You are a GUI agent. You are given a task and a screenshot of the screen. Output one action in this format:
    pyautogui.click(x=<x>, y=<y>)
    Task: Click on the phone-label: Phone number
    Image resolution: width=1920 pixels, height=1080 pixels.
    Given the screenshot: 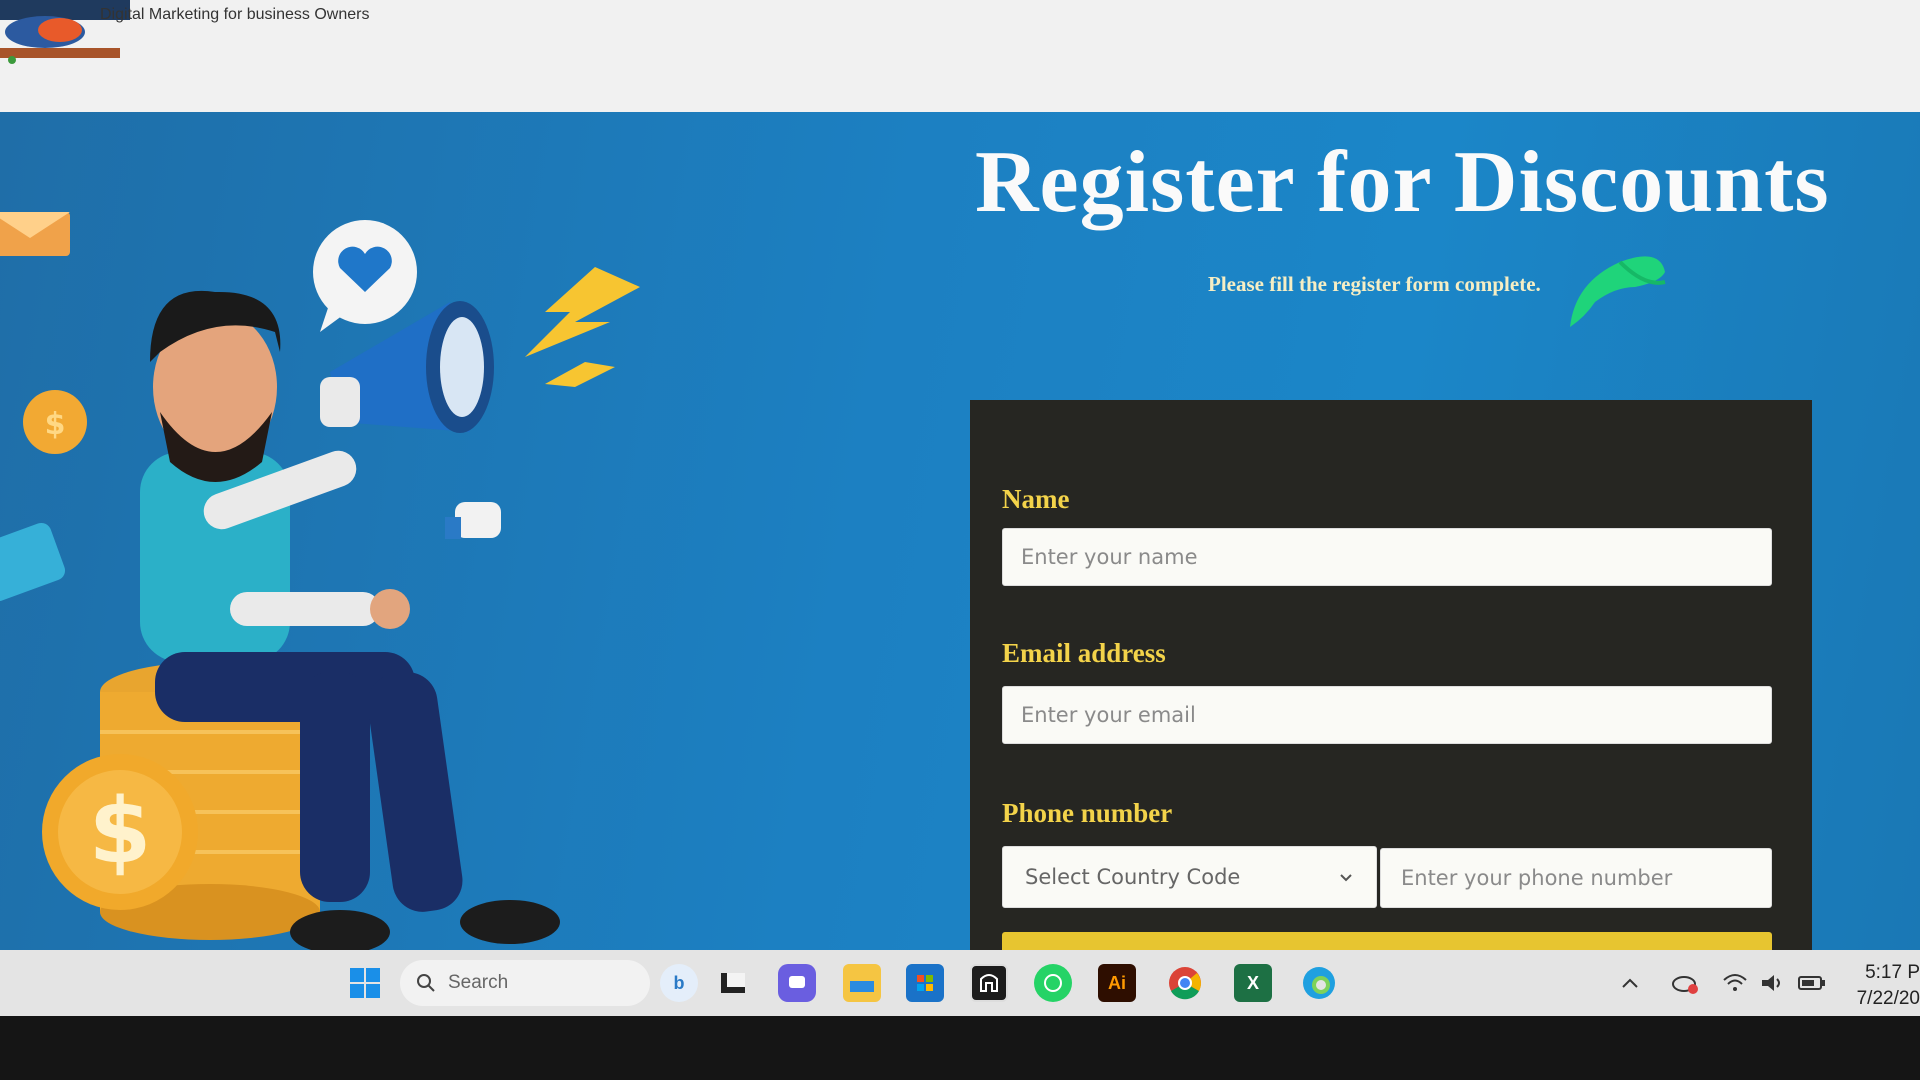 What is the action you would take?
    pyautogui.click(x=1087, y=813)
    